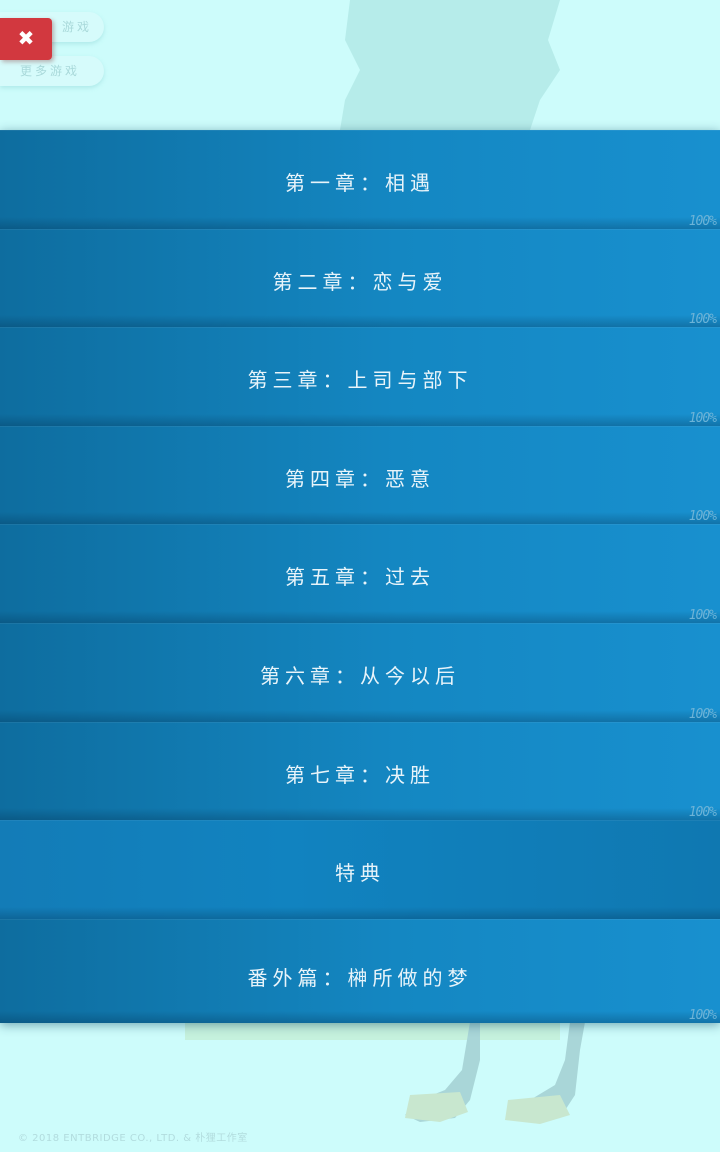 The width and height of the screenshot is (720, 1152). I want to click on chapter-item-3: 第三章：上司与部下 100%, so click(360, 376).